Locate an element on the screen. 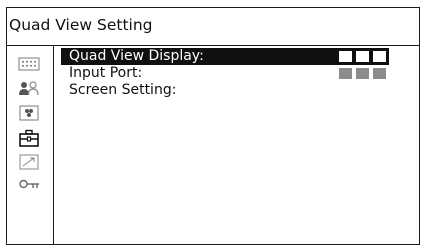 The height and width of the screenshot is (251, 427). menu-item-label: Input Port: is located at coordinates (106, 73).